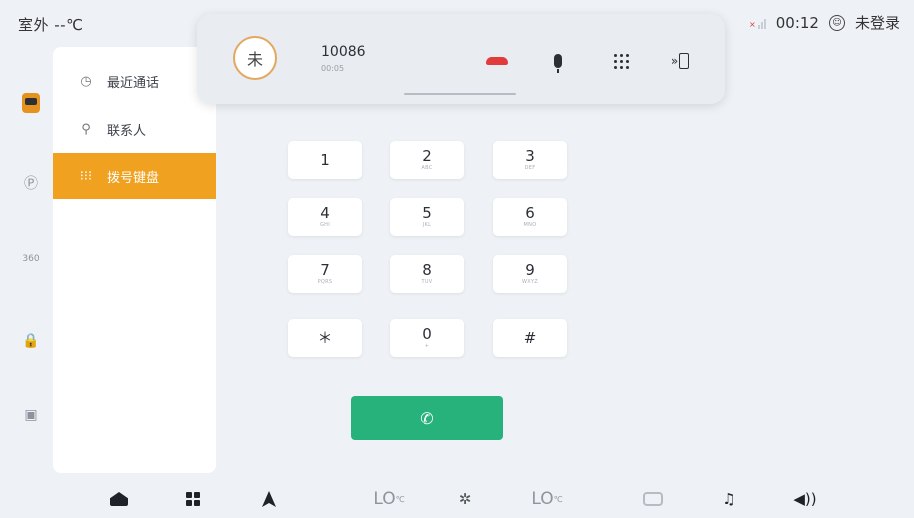  Describe the element at coordinates (31, 259) in the screenshot. I see `360-view-icon: 360` at that location.